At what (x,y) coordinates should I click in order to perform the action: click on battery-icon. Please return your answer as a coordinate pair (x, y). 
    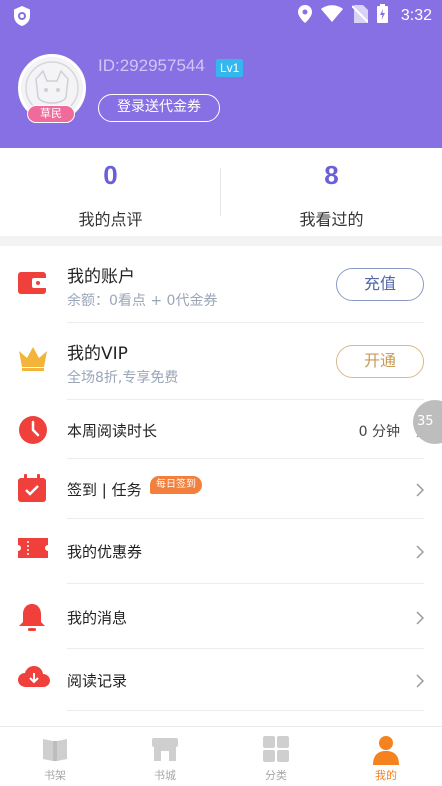
    Looking at the image, I should click on (382, 15).